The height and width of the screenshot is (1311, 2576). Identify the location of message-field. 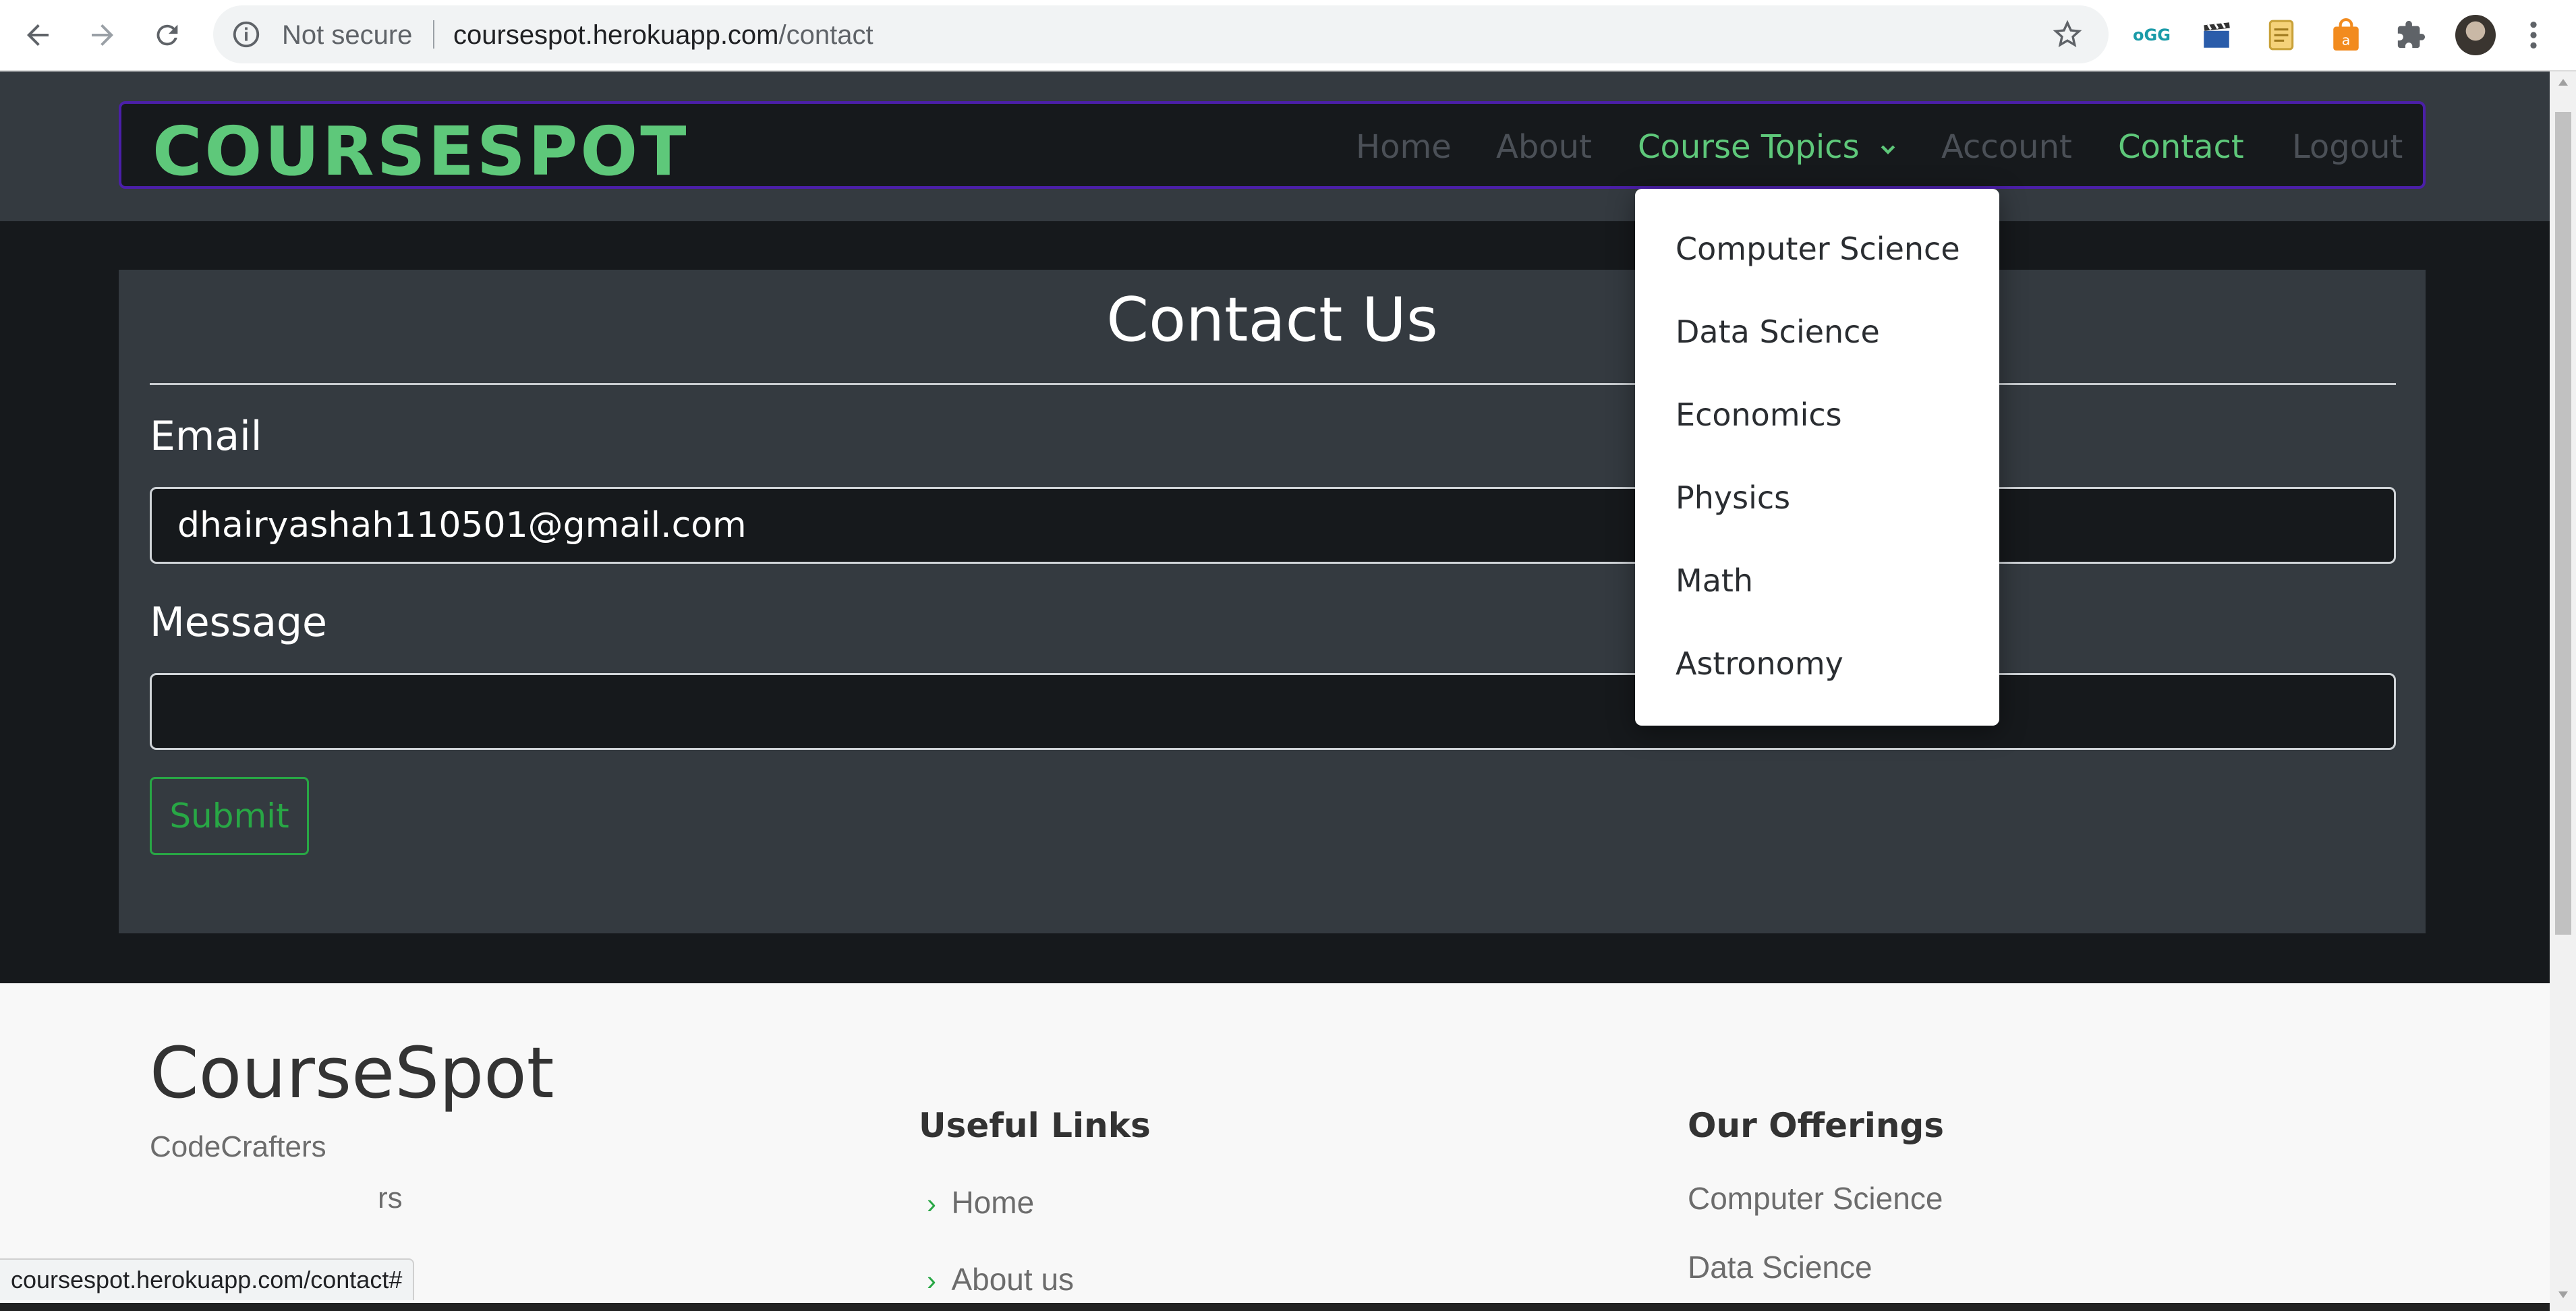
(1273, 711).